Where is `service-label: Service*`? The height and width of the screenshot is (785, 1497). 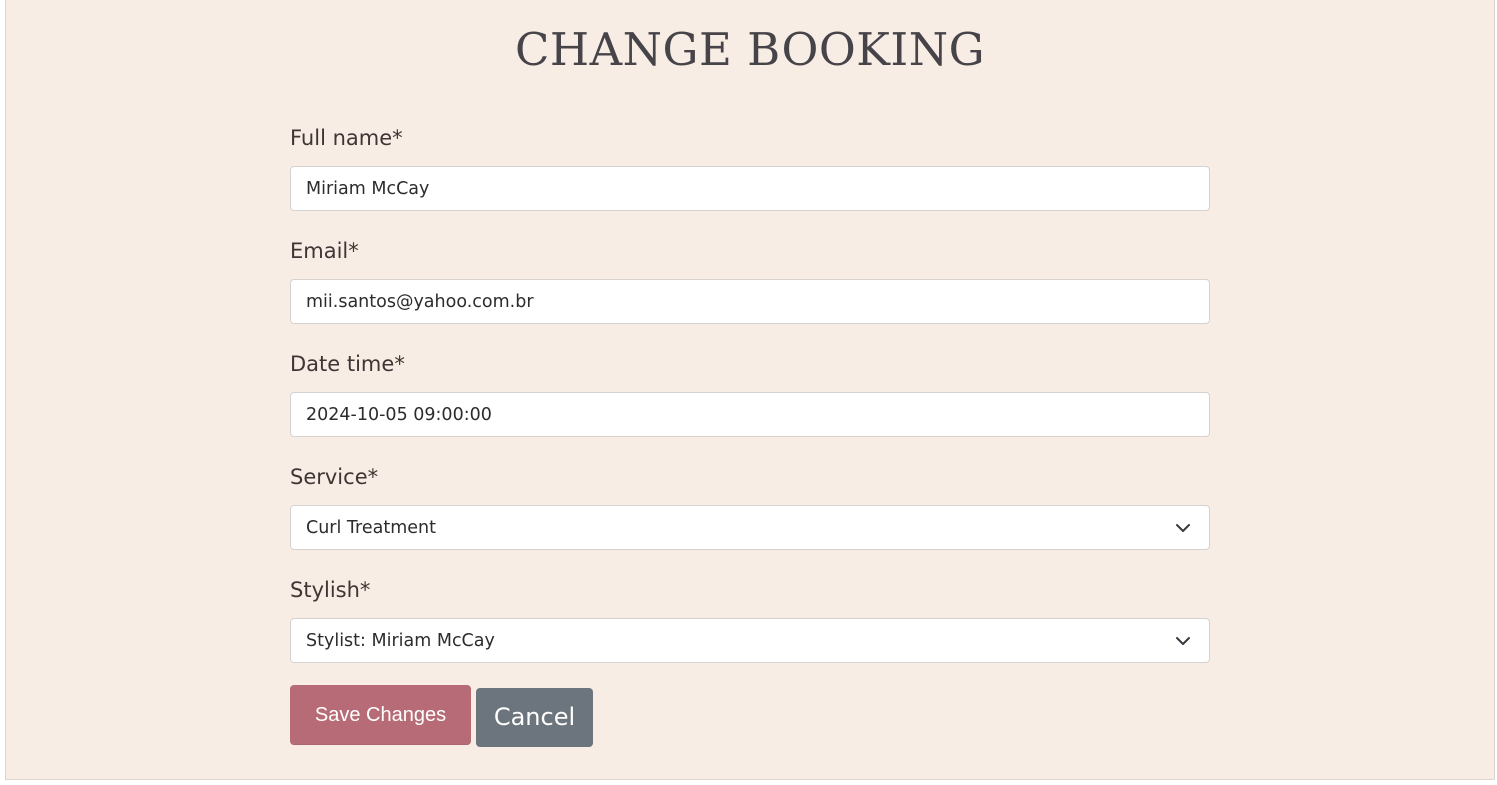 service-label: Service* is located at coordinates (334, 477).